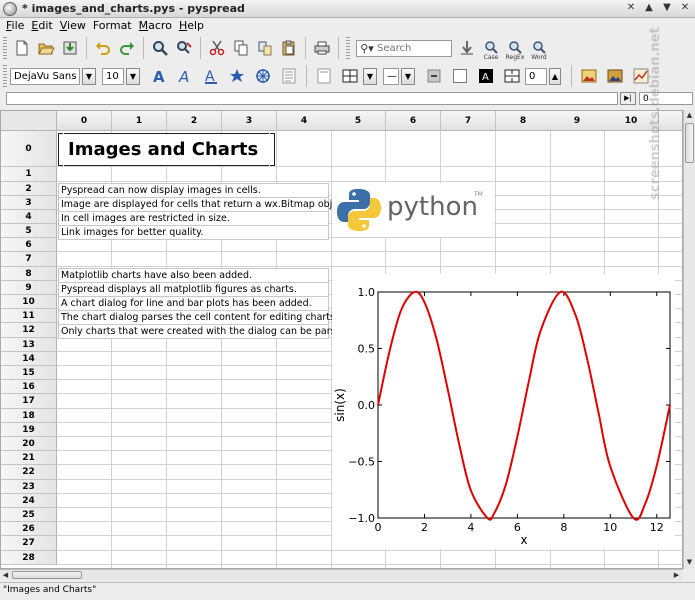 This screenshot has width=695, height=600. What do you see at coordinates (29, 345) in the screenshot?
I see `row-header: 13` at bounding box center [29, 345].